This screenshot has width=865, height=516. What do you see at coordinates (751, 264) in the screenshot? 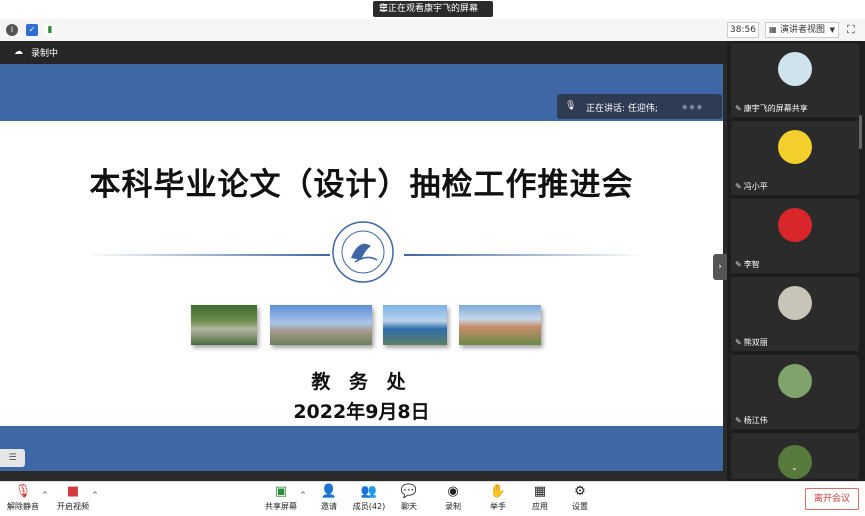
I see `participant-name: 李智` at bounding box center [751, 264].